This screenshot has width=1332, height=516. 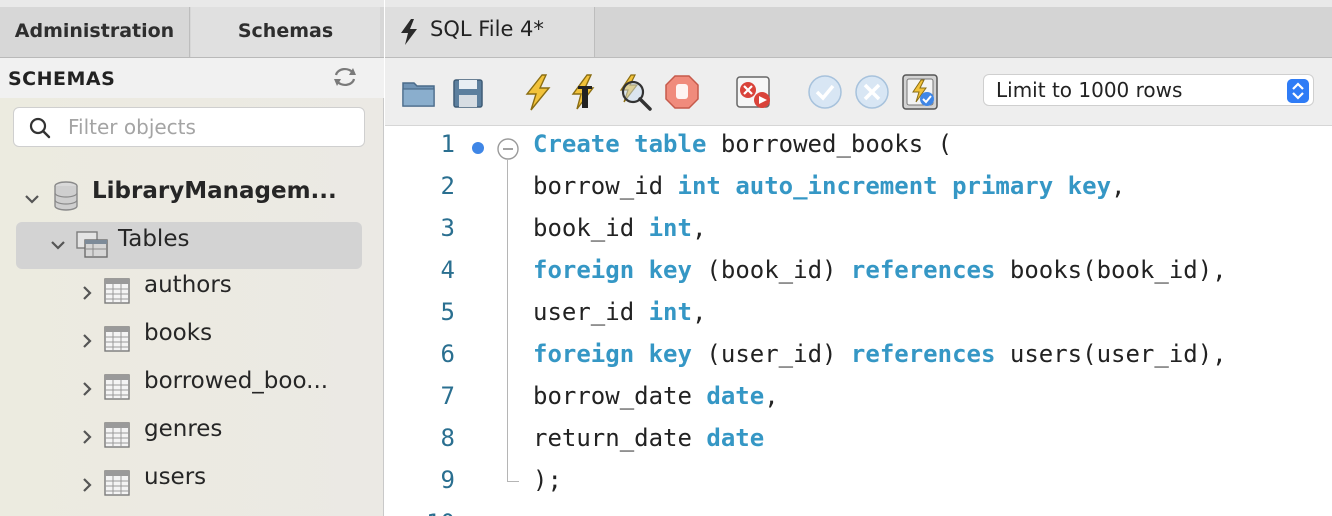 What do you see at coordinates (62, 79) in the screenshot?
I see `schemas-title: SCHEMAS` at bounding box center [62, 79].